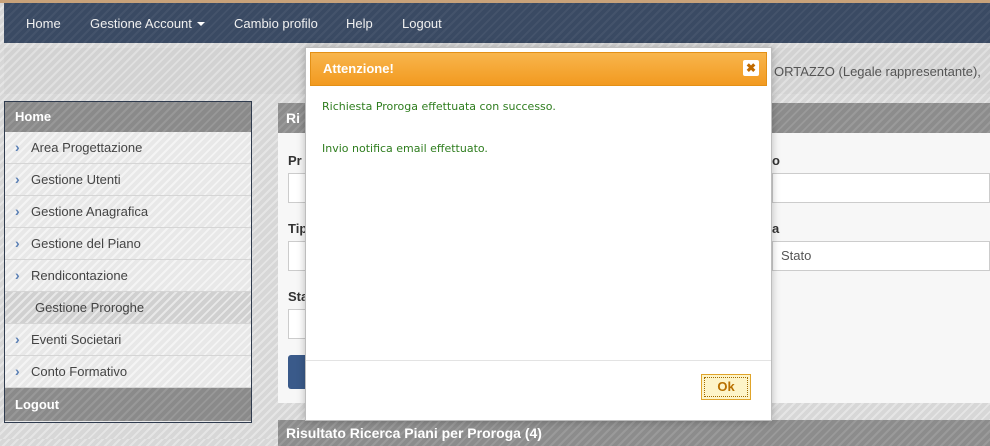 The image size is (990, 446). I want to click on user-info: ORTAZZO (Legale rappresentante),, so click(877, 71).